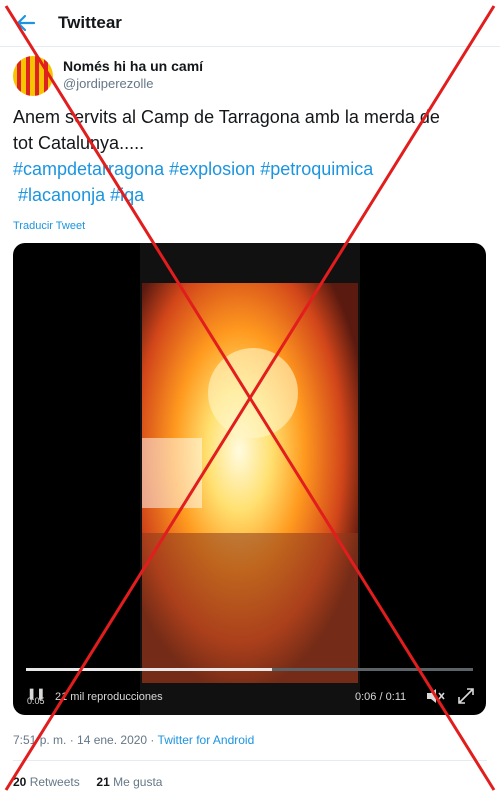 The image size is (500, 796). What do you see at coordinates (90, 22) in the screenshot?
I see `page-title: Twittear` at bounding box center [90, 22].